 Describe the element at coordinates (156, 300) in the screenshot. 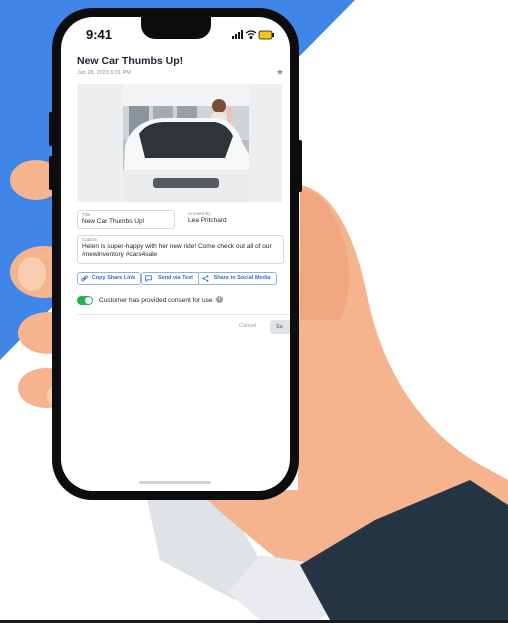

I see `consent-label: Customer has provided consent for use` at that location.